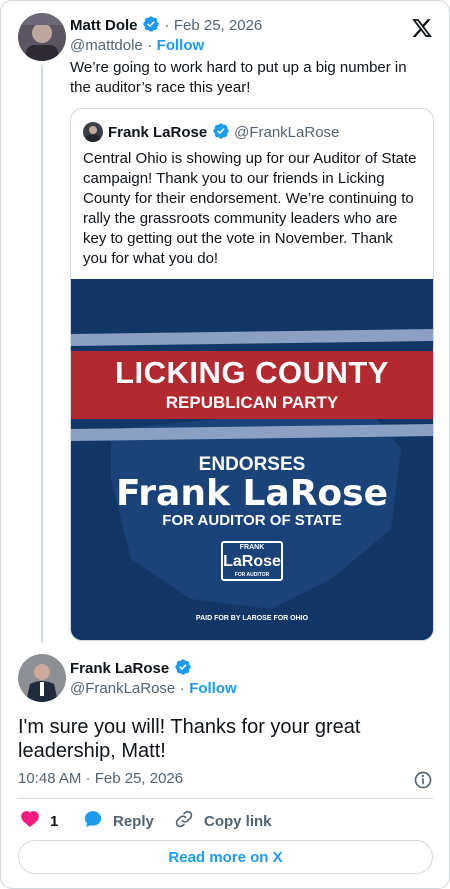 The height and width of the screenshot is (889, 450). Describe the element at coordinates (225, 857) in the screenshot. I see `read-more-button: Read more on X` at that location.